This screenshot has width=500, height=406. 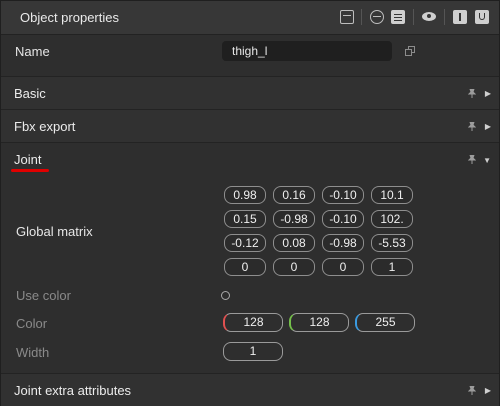 What do you see at coordinates (250, 18) in the screenshot?
I see `panel-header: Object properties` at bounding box center [250, 18].